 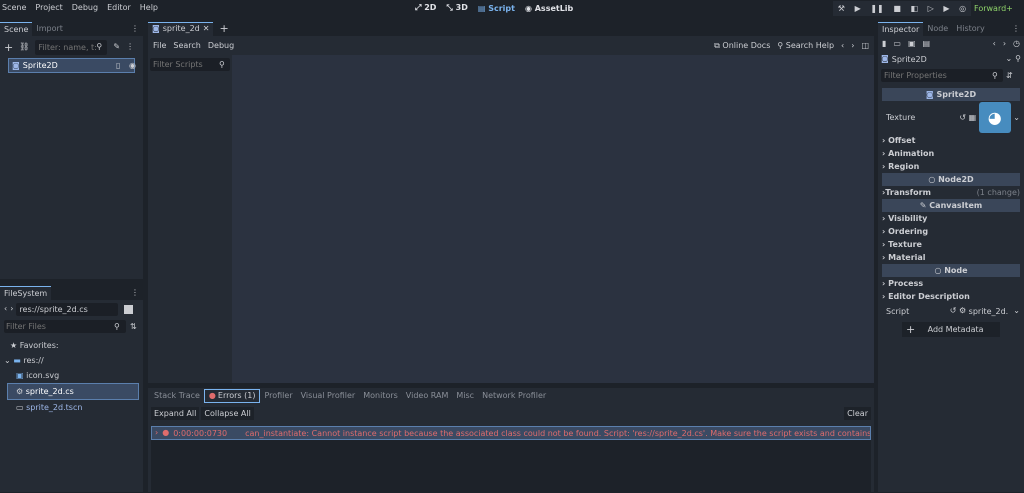 I want to click on back-icon: ‹, so click(x=5, y=309).